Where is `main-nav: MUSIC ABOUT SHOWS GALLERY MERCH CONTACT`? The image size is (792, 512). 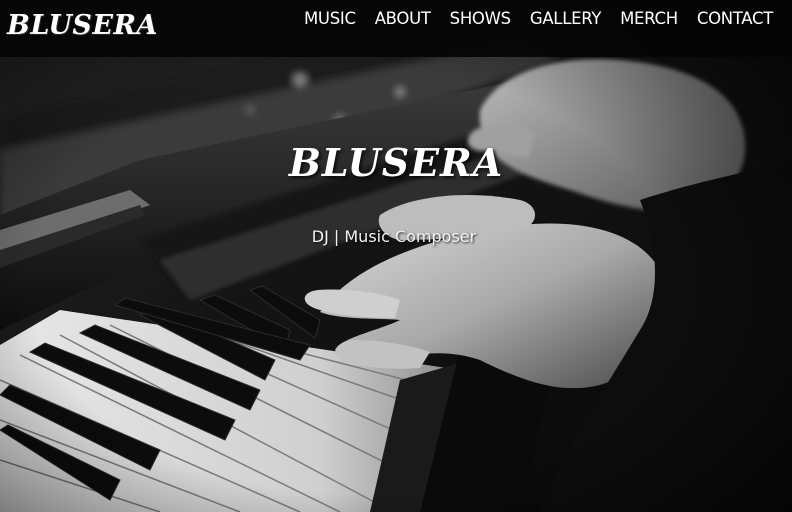
main-nav: MUSIC ABOUT SHOWS GALLERY MERCH CONTACT is located at coordinates (538, 18).